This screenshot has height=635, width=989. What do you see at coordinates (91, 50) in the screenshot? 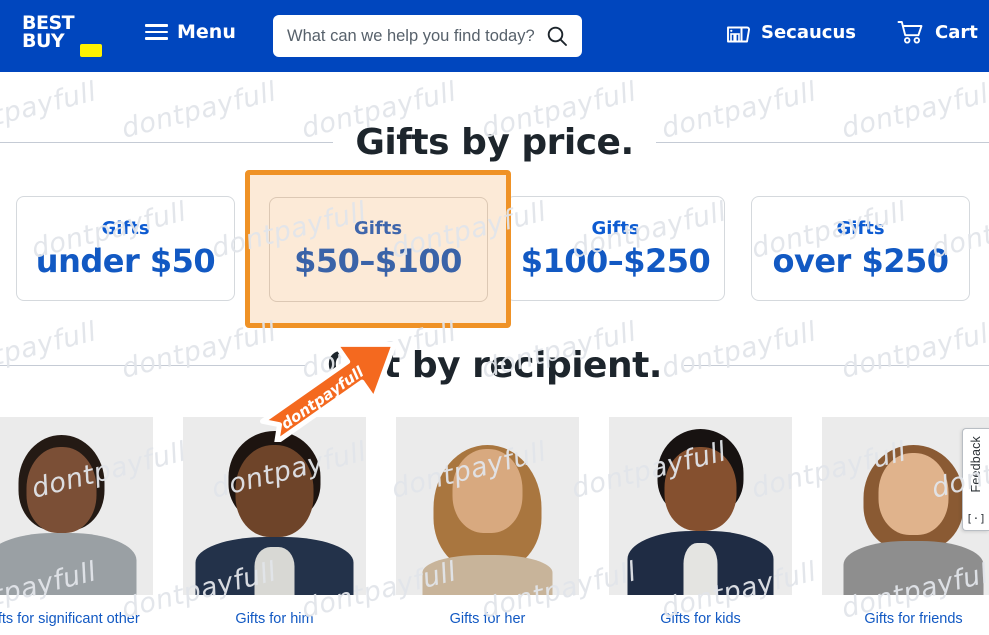
I see `price-tag-icon` at bounding box center [91, 50].